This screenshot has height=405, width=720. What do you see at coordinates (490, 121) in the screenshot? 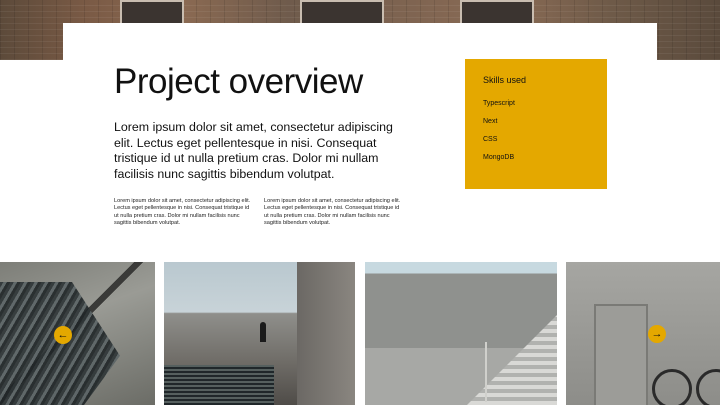
I see `skill-item: Next` at bounding box center [490, 121].